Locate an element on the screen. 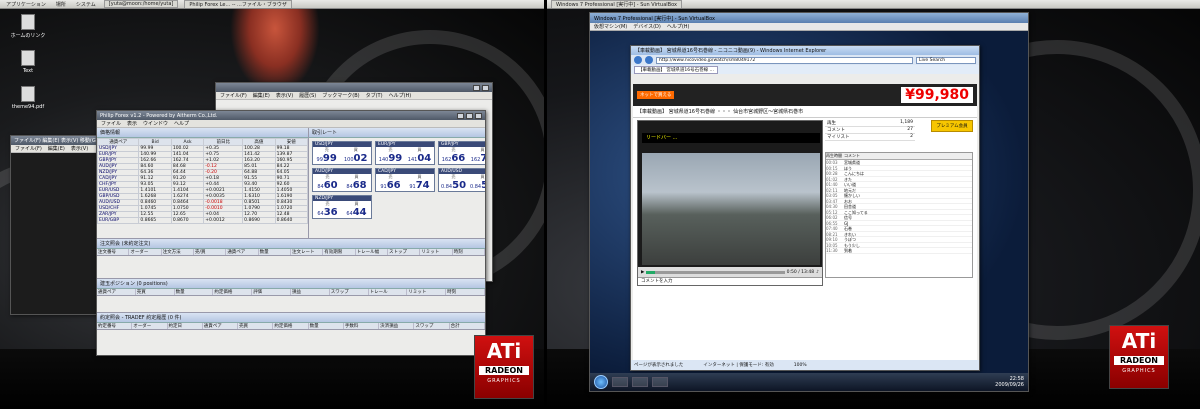  menu-history: 履歴(S) is located at coordinates (307, 95).